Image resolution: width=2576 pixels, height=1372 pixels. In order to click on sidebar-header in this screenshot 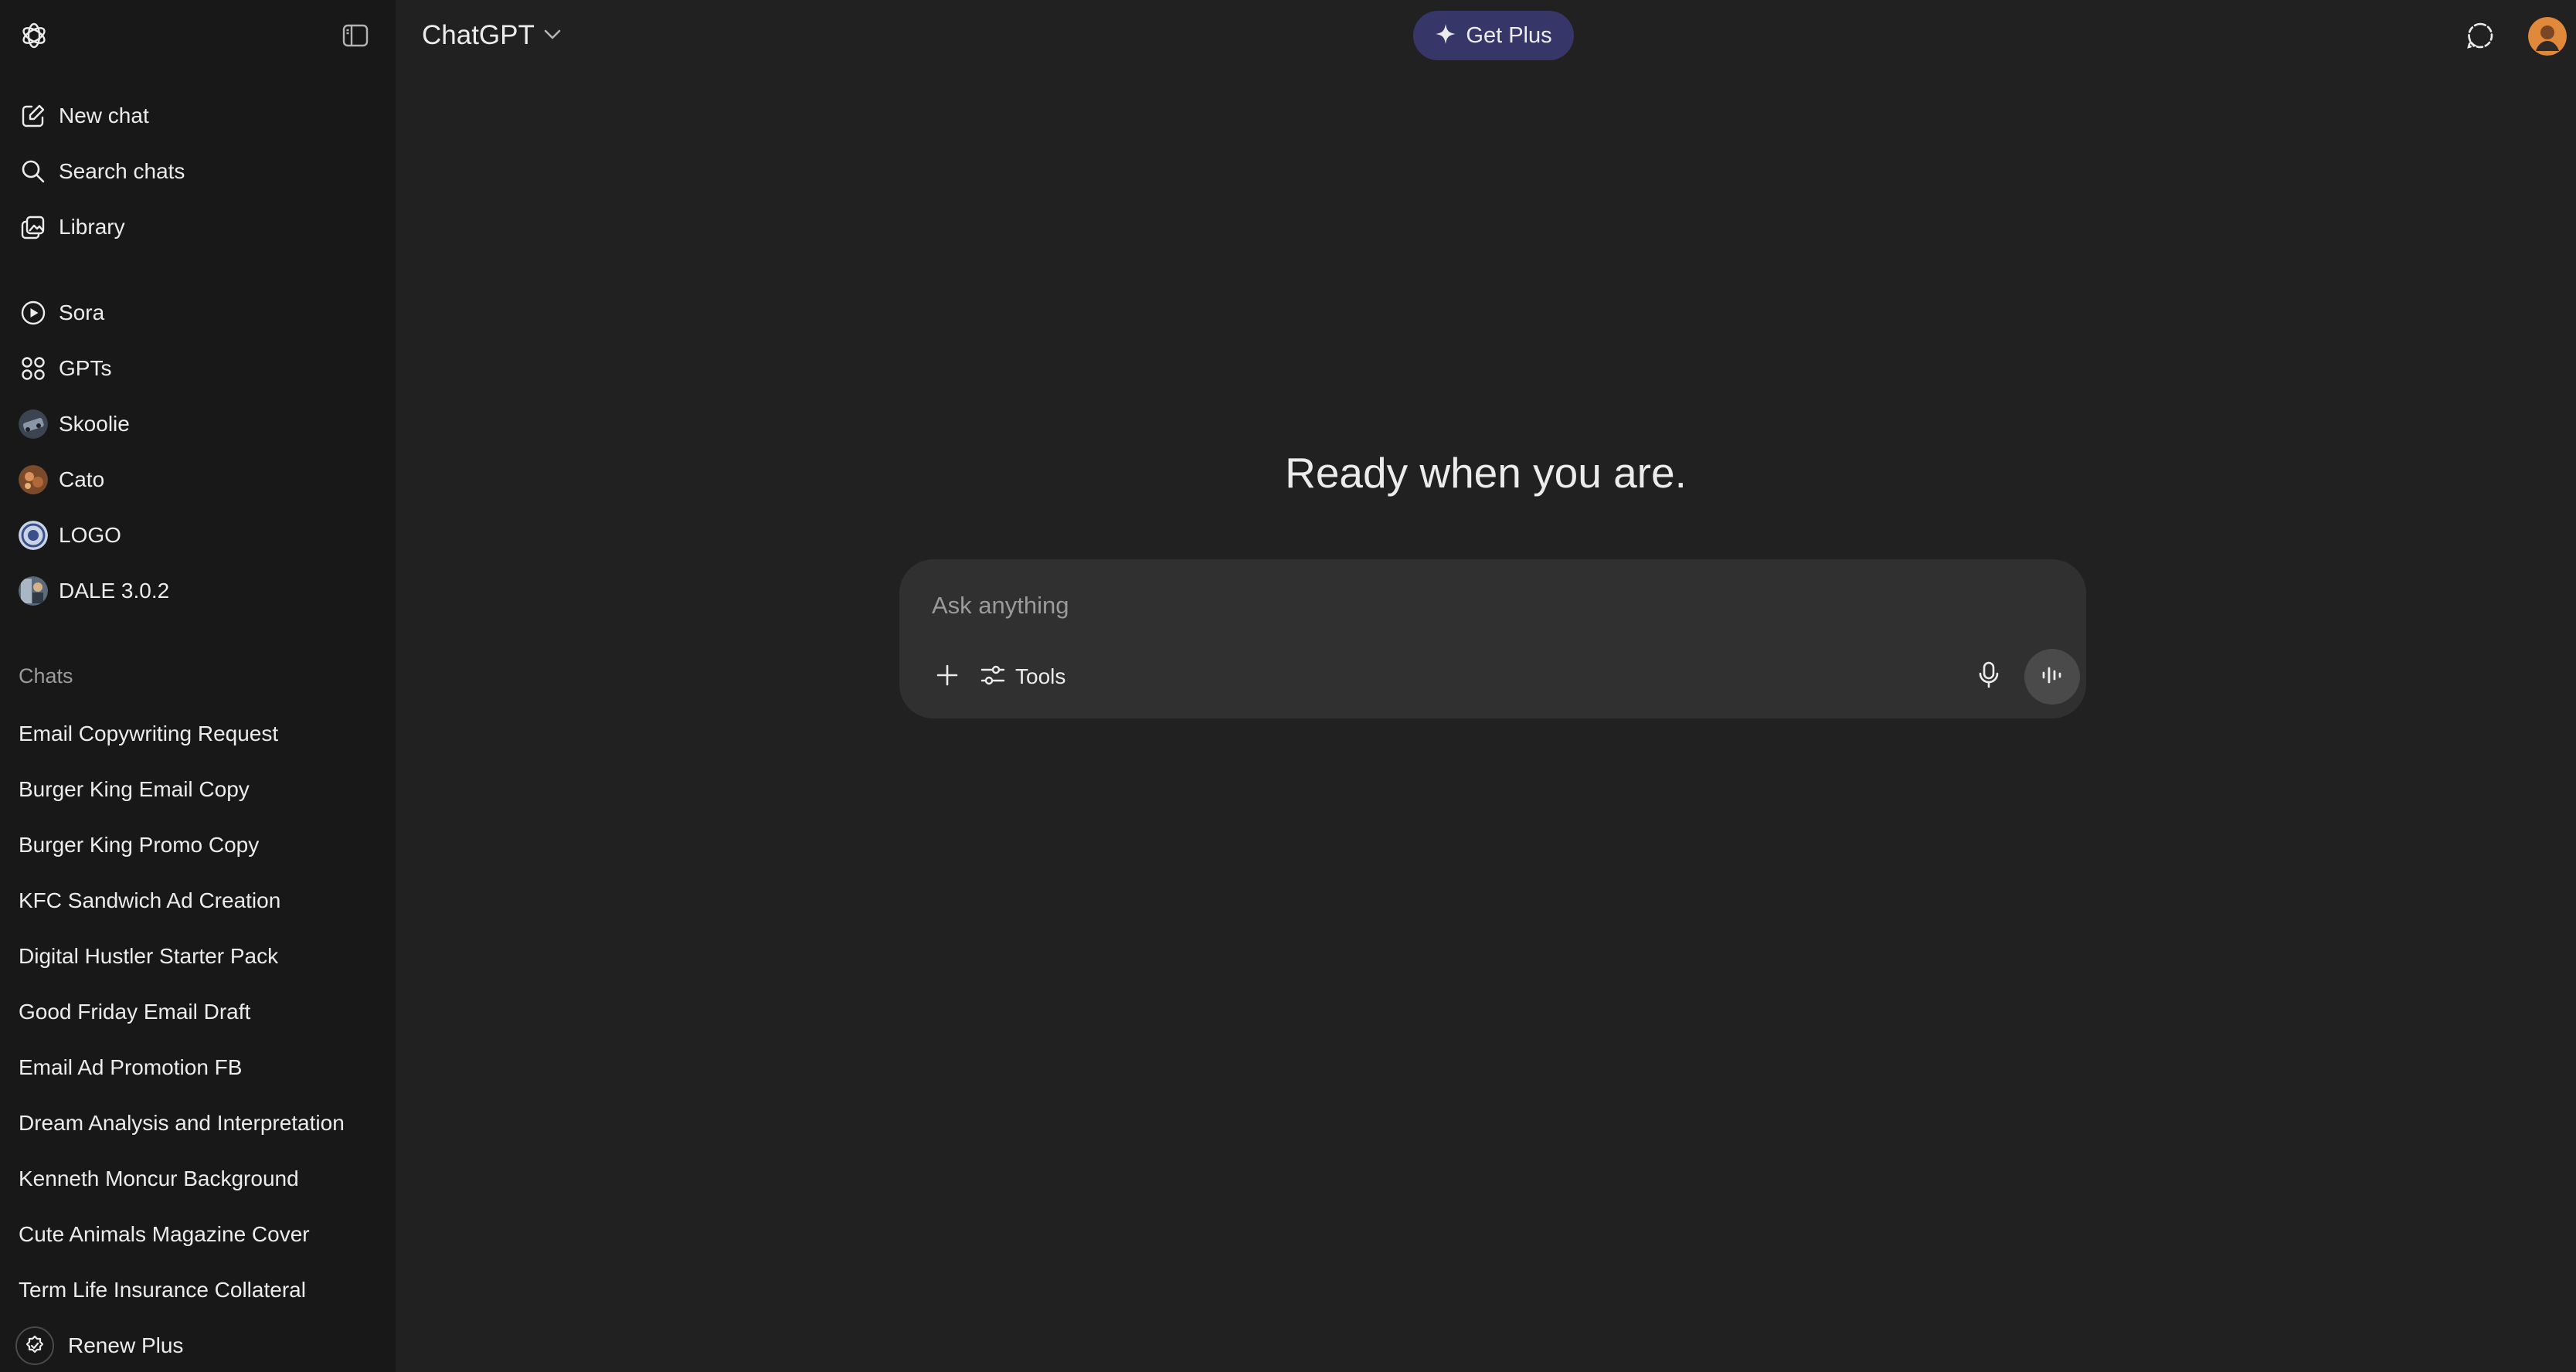, I will do `click(198, 35)`.